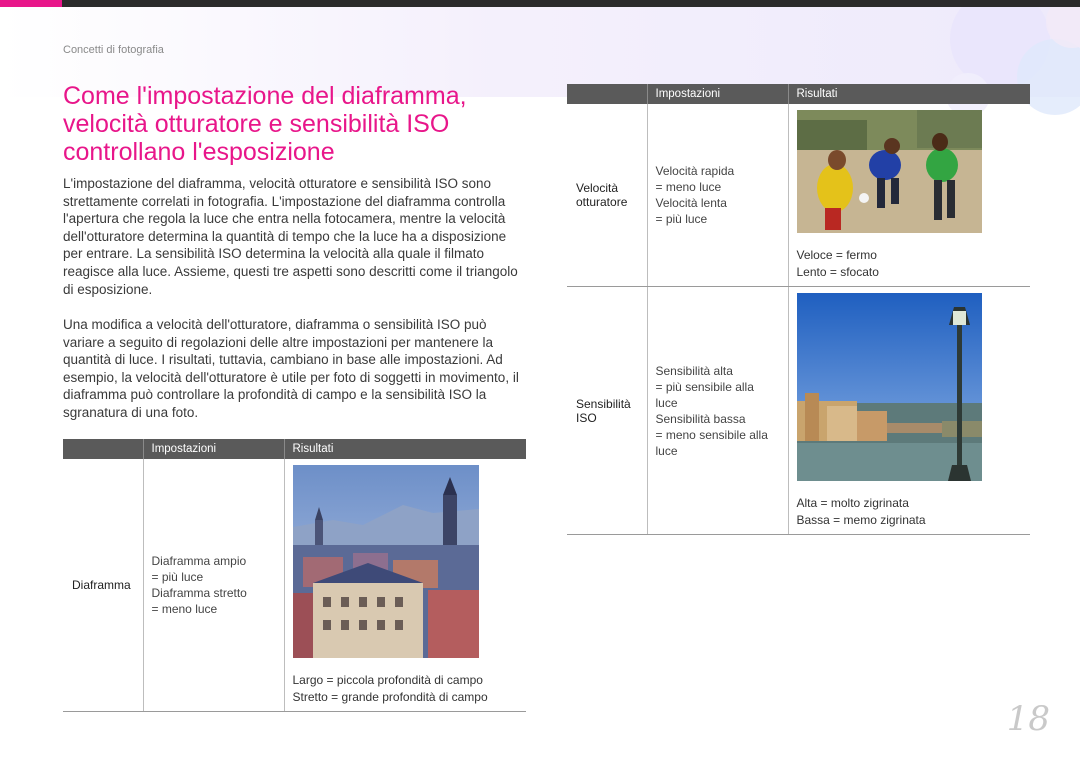  Describe the element at coordinates (711, 434) in the screenshot. I see `setting-line: = meno sensibile alla` at that location.